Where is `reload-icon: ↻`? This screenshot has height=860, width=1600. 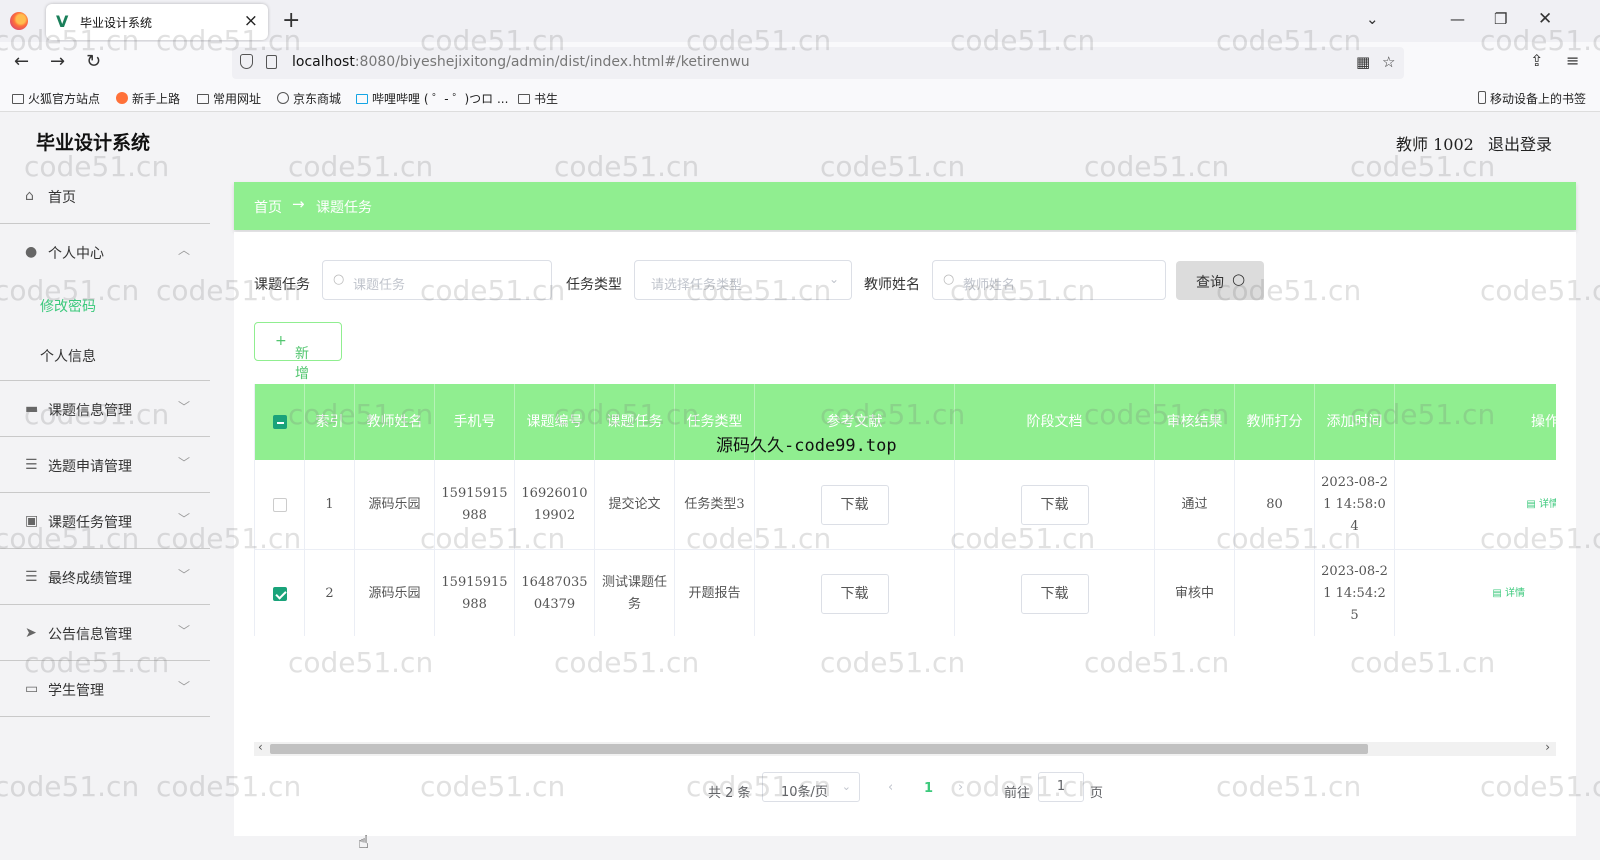 reload-icon: ↻ is located at coordinates (93, 61).